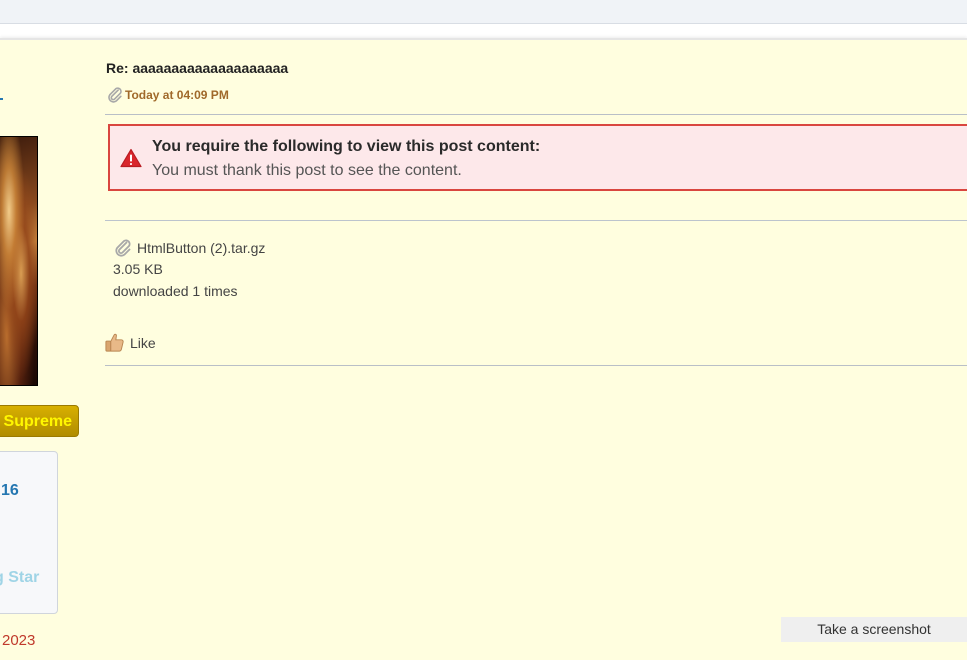 The width and height of the screenshot is (967, 660). I want to click on rank-label: Supreme, so click(37, 421).